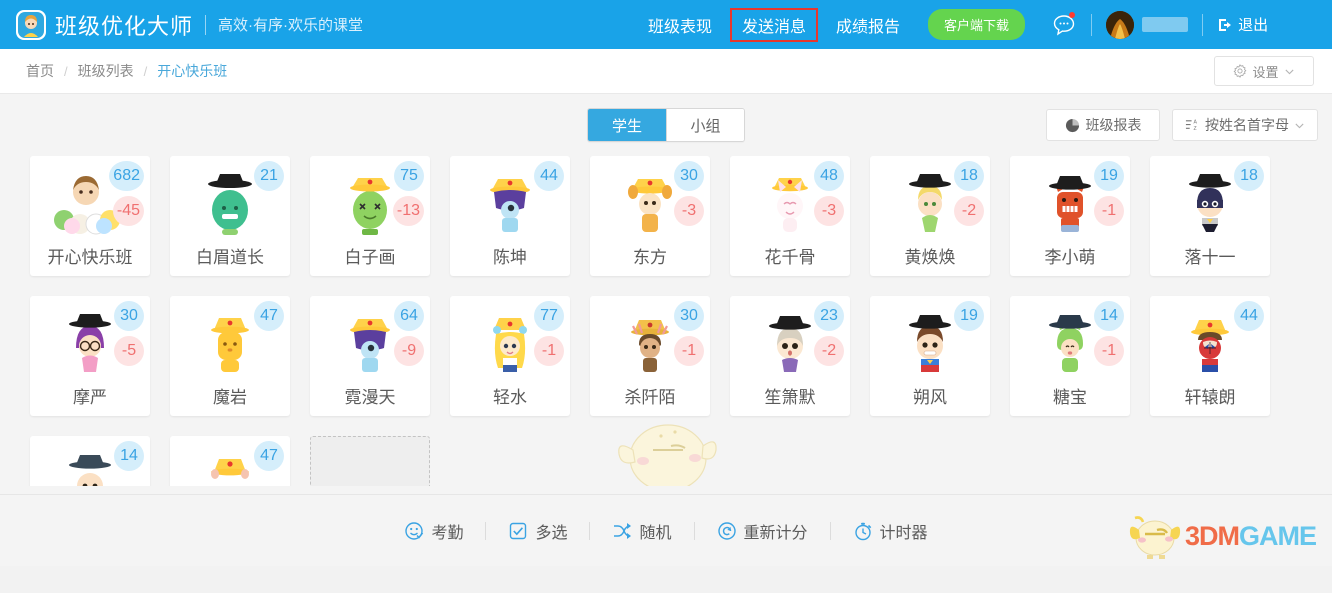 The height and width of the screenshot is (593, 1332). What do you see at coordinates (537, 531) in the screenshot?
I see `multiselect-button: 多选` at bounding box center [537, 531].